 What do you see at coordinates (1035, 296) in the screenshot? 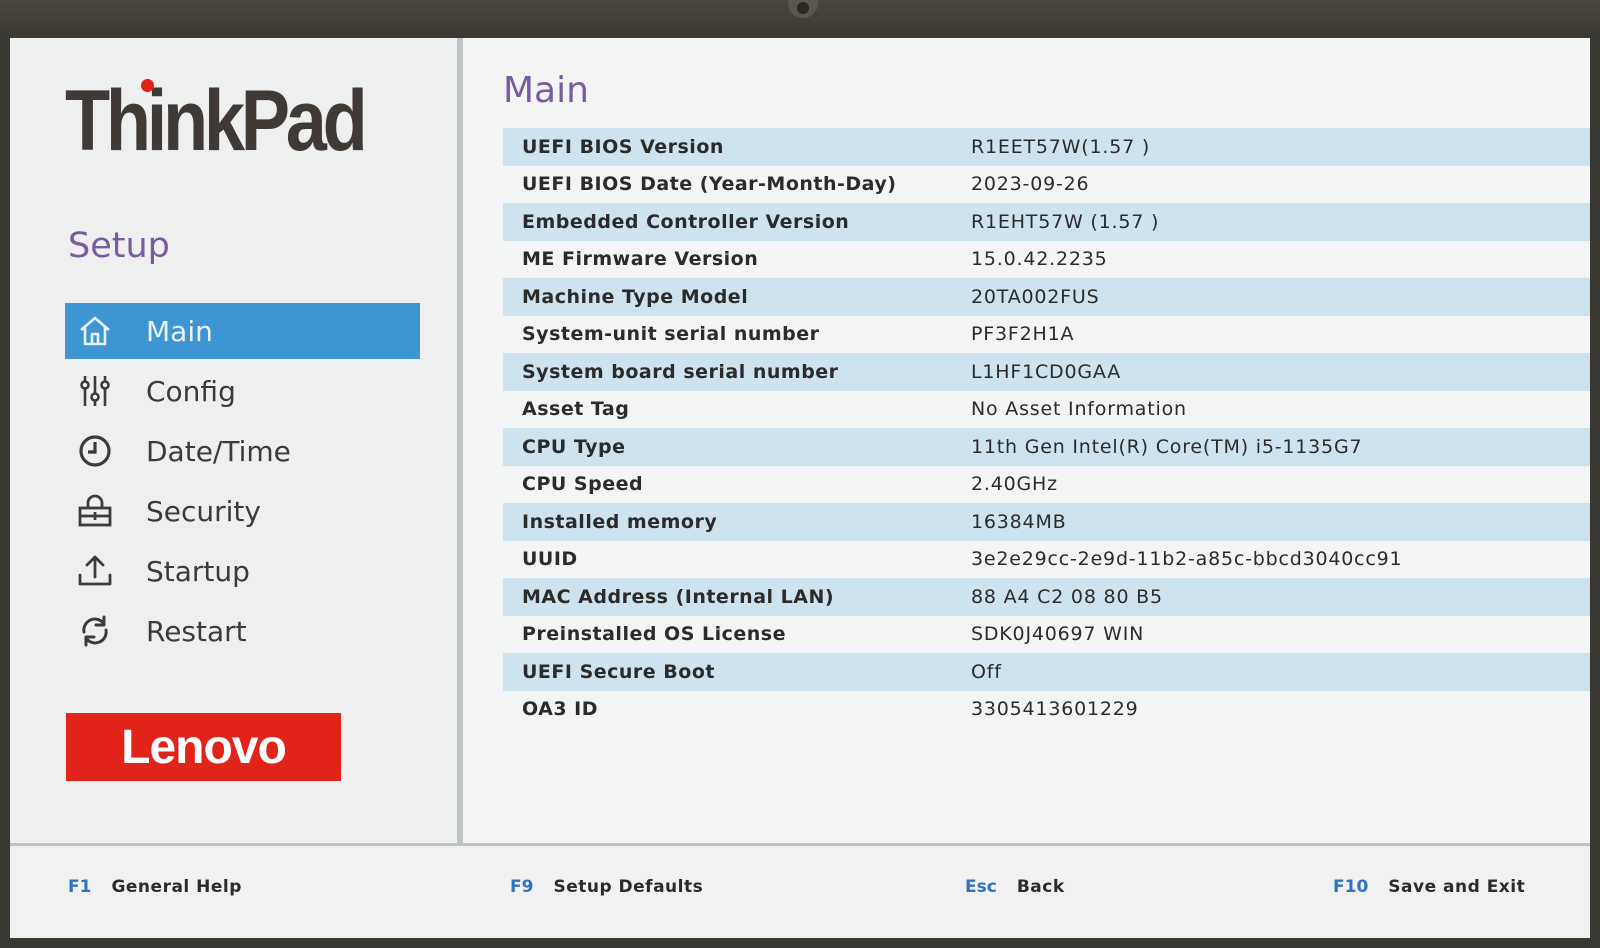
I see `row-value: 20TA002FUS` at bounding box center [1035, 296].